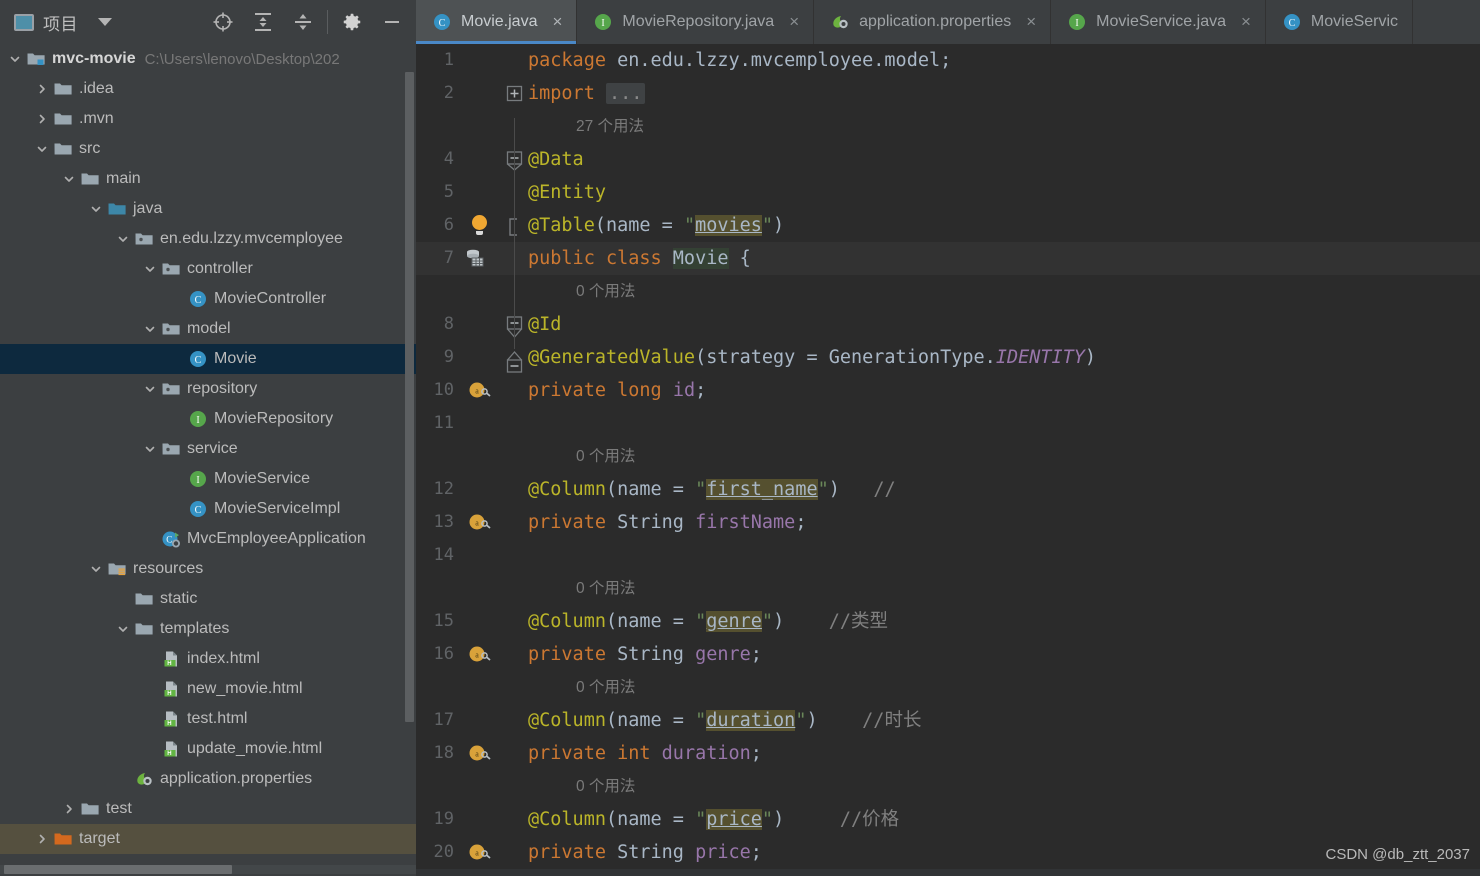 The height and width of the screenshot is (876, 1480). I want to click on expand-all-icon, so click(263, 22).